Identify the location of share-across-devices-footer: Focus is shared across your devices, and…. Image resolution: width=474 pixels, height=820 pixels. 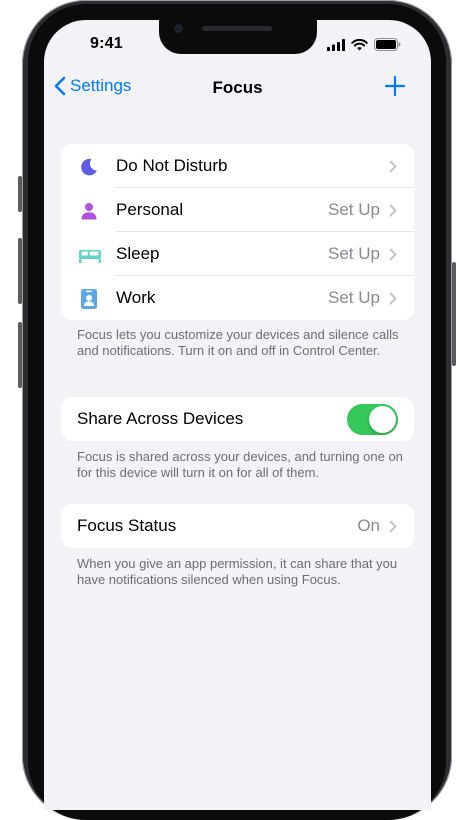
(240, 464).